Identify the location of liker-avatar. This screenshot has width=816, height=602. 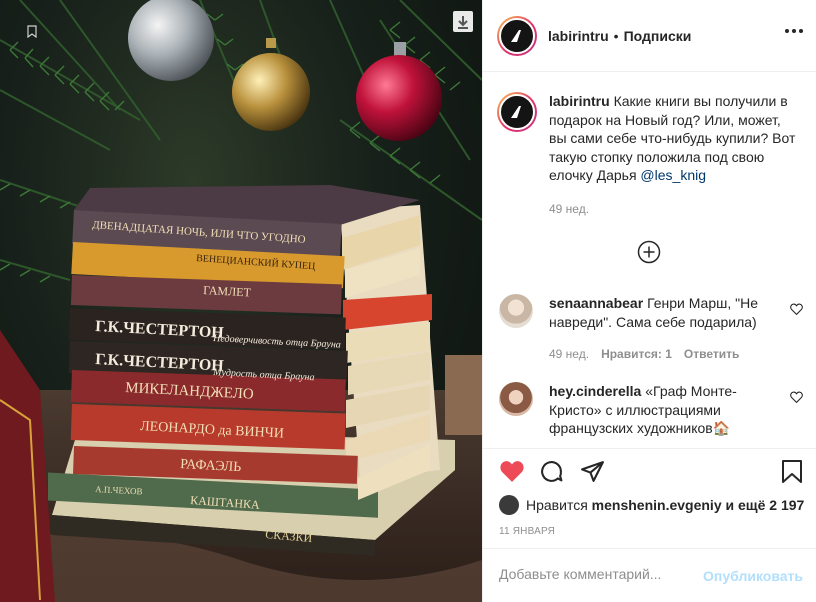
(509, 505).